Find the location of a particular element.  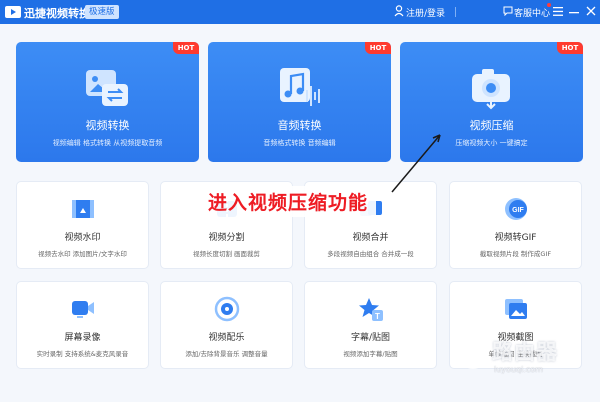

card-desc: 视频去水印 添加图片/文字水印 is located at coordinates (82, 254).